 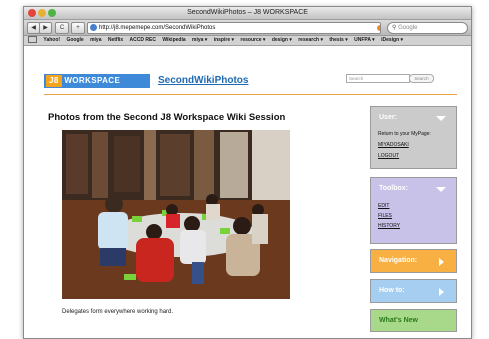 What do you see at coordinates (203, 81) in the screenshot?
I see `page-name-link: SecondWikiPhotos` at bounding box center [203, 81].